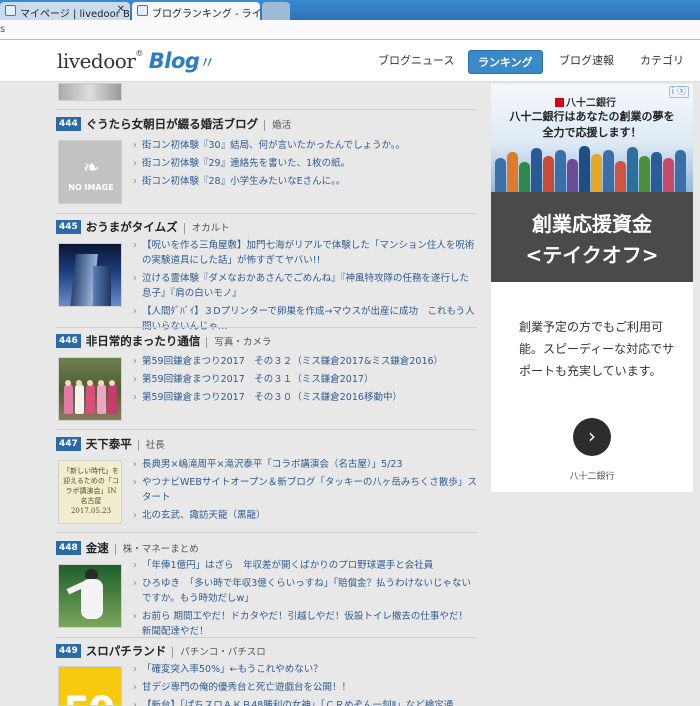 This screenshot has height=706, width=700. Describe the element at coordinates (592, 475) in the screenshot. I see `ad-sponsor-name: 八十二銀行` at that location.